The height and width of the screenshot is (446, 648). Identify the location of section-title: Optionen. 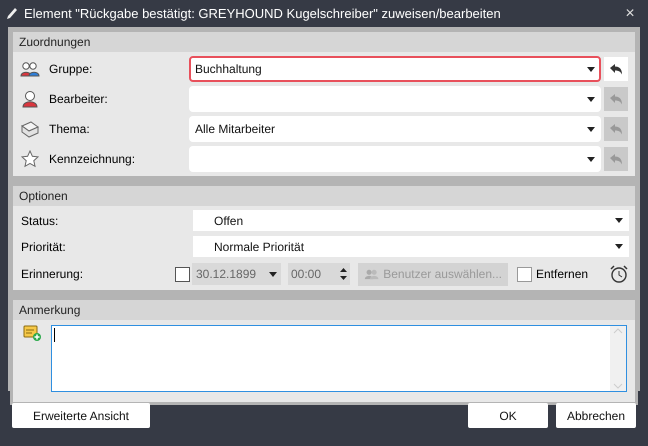
(324, 196).